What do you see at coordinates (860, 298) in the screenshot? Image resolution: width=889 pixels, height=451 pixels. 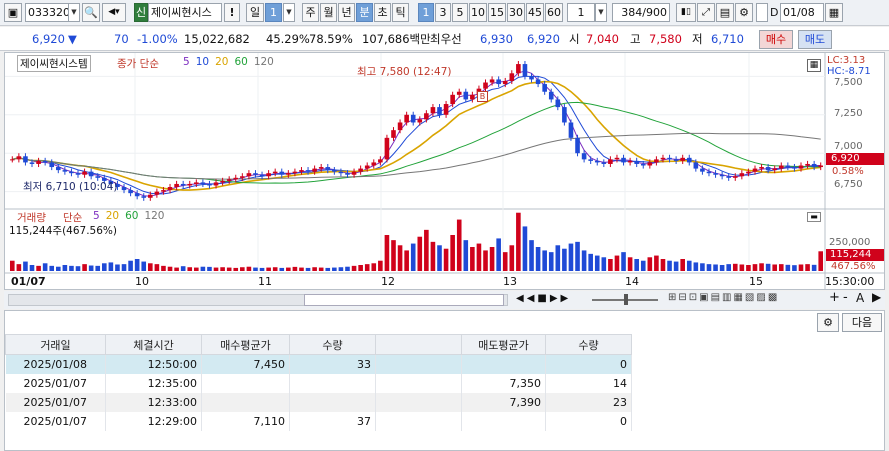 I see `lock-button: A` at bounding box center [860, 298].